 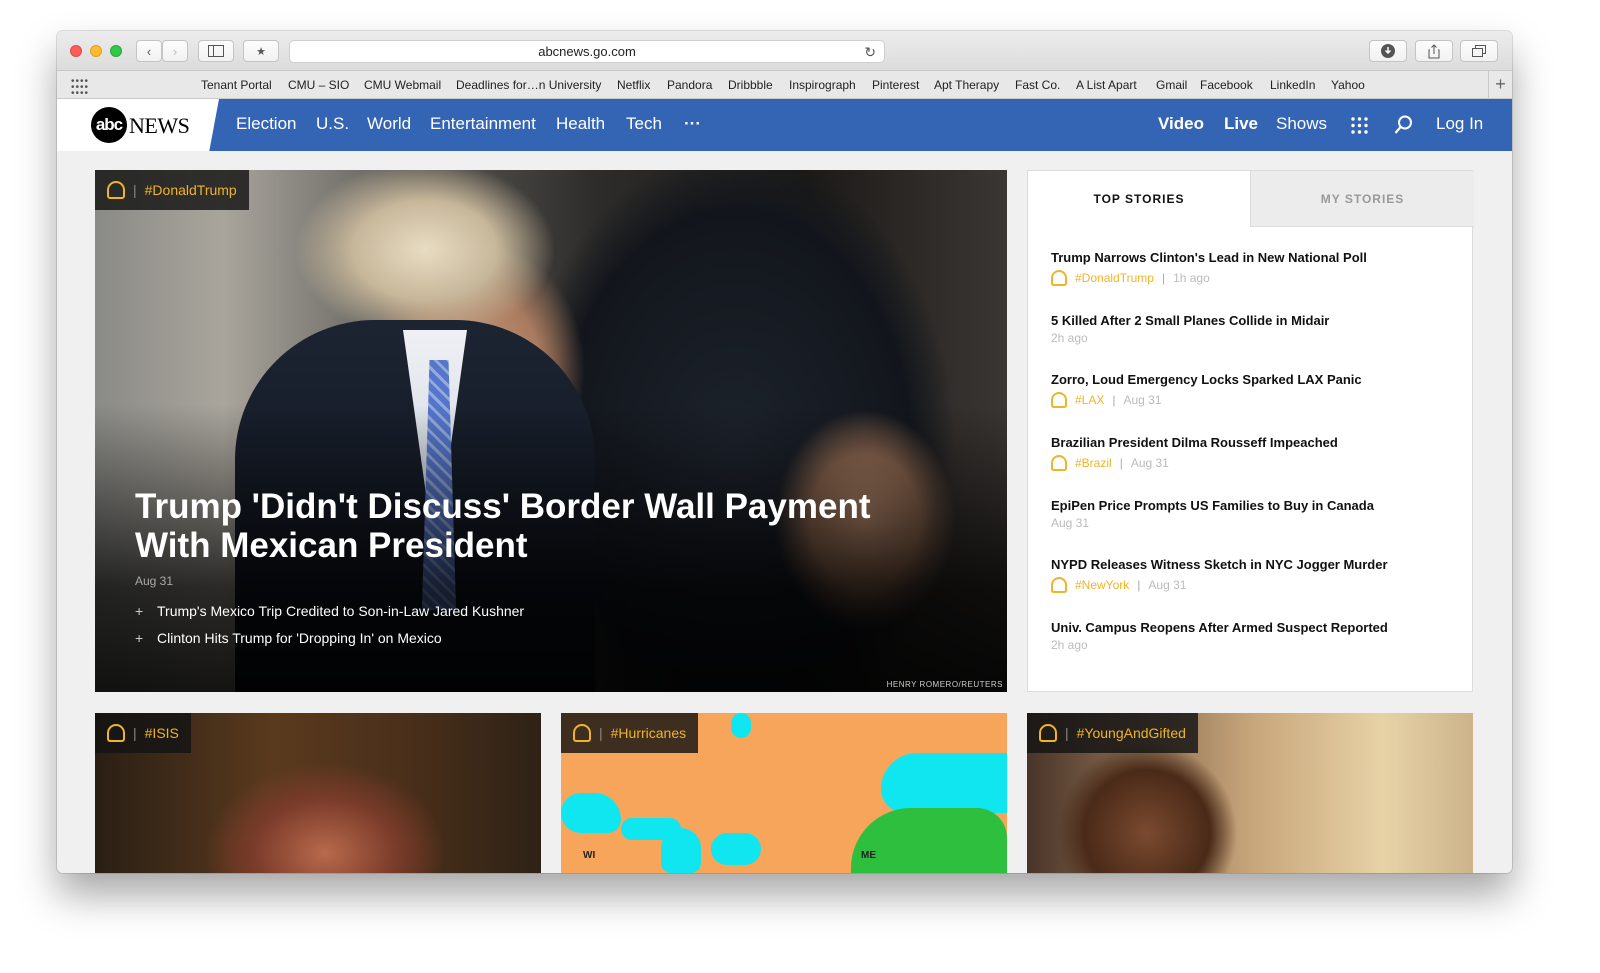 I want to click on hero-topic-tag: | #DonaldTrump, so click(x=172, y=190).